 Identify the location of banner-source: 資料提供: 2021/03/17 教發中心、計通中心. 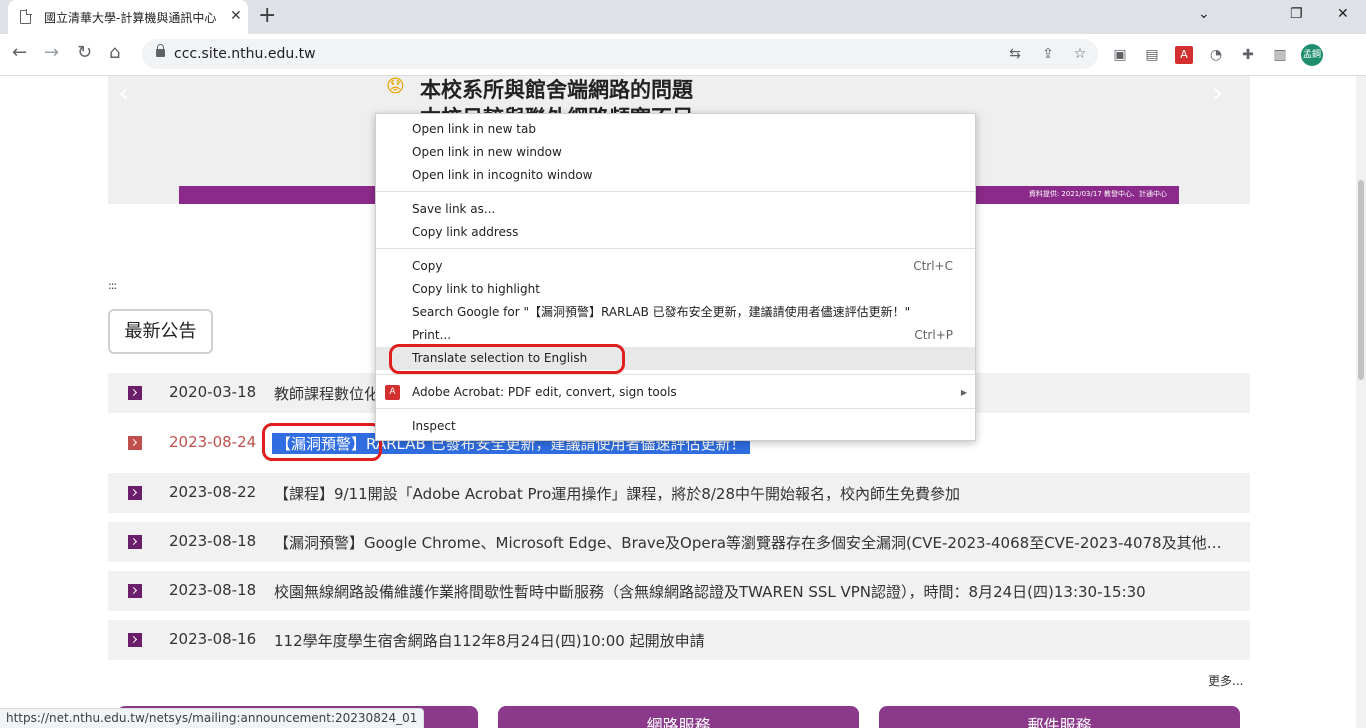
(1097, 194).